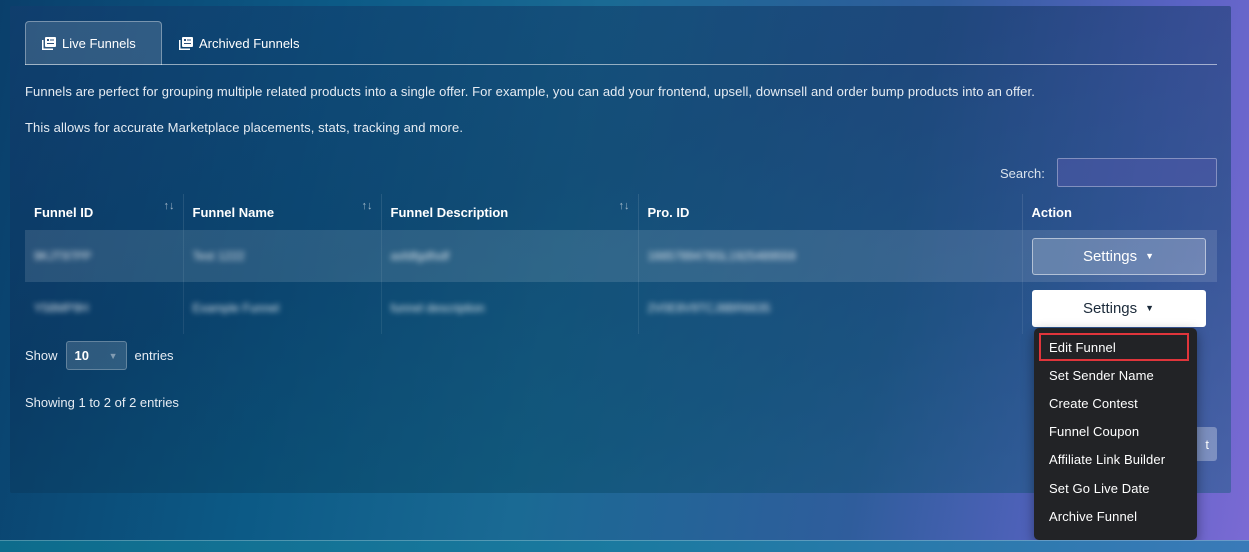 This screenshot has height=552, width=1249. Describe the element at coordinates (102, 402) in the screenshot. I see `table-info: Showing 1 to 2 of 2 entries` at that location.